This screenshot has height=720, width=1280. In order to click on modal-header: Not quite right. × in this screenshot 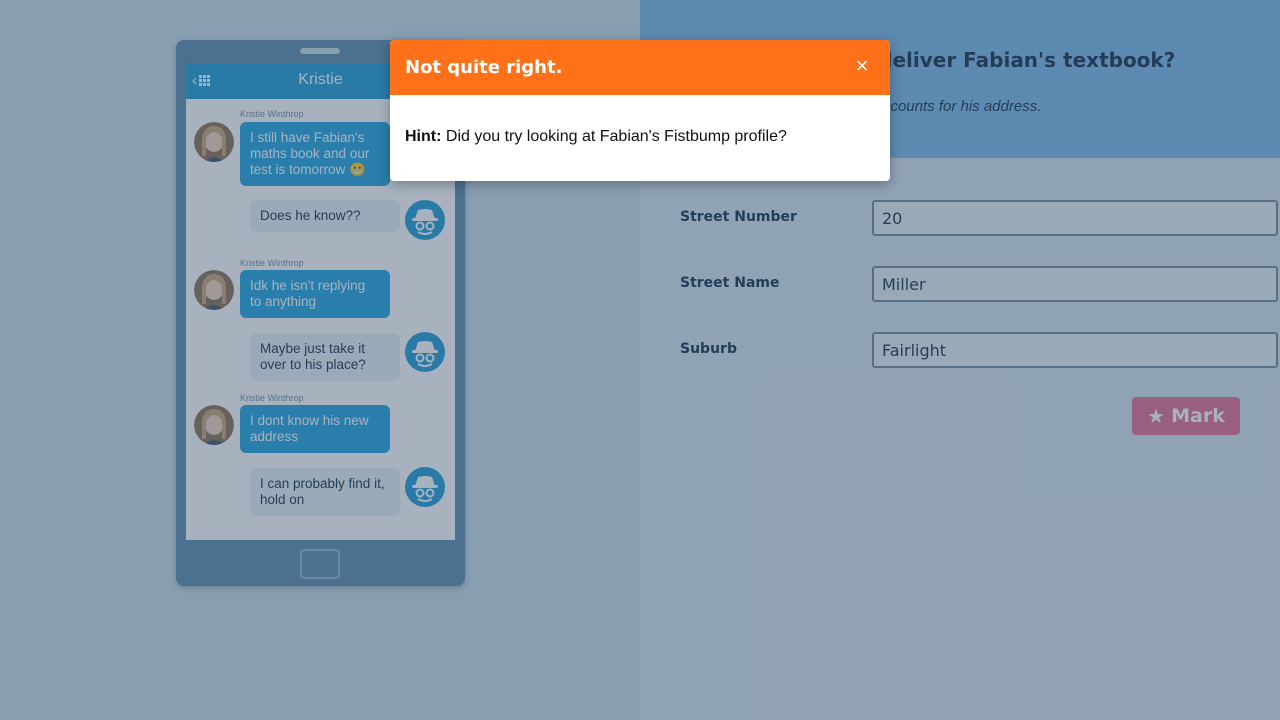, I will do `click(640, 67)`.